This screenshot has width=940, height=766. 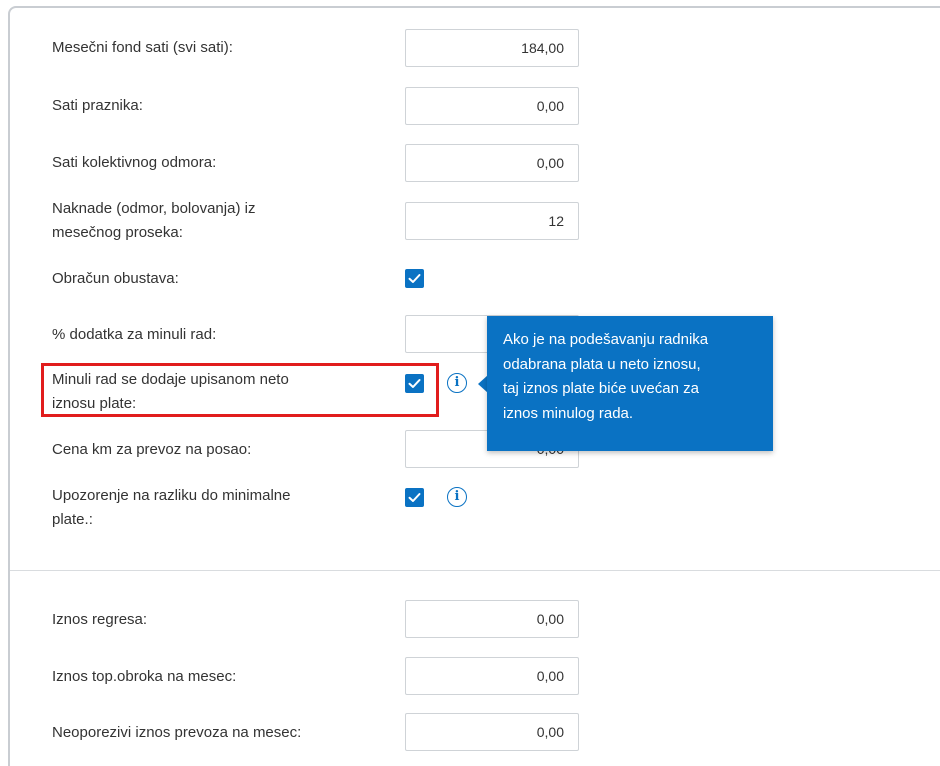 I want to click on tooltip-line: taj iznos plate biće uvećan za, so click(x=601, y=388).